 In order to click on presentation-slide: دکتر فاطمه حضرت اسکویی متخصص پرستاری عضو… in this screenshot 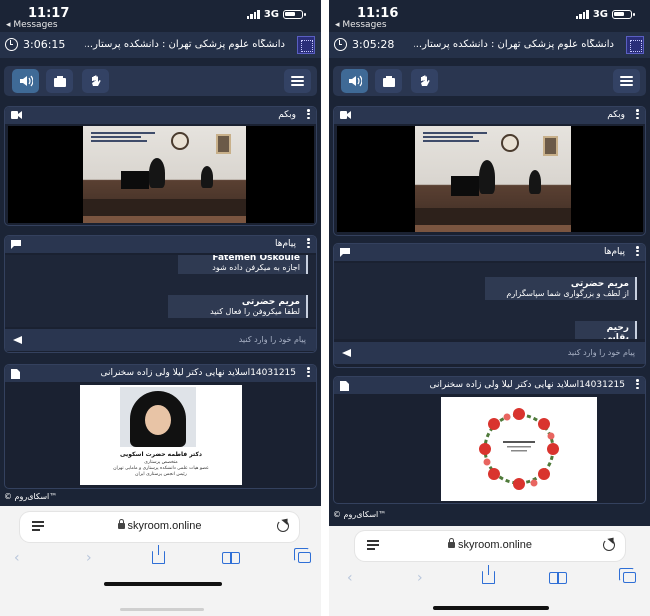, I will do `click(161, 435)`.